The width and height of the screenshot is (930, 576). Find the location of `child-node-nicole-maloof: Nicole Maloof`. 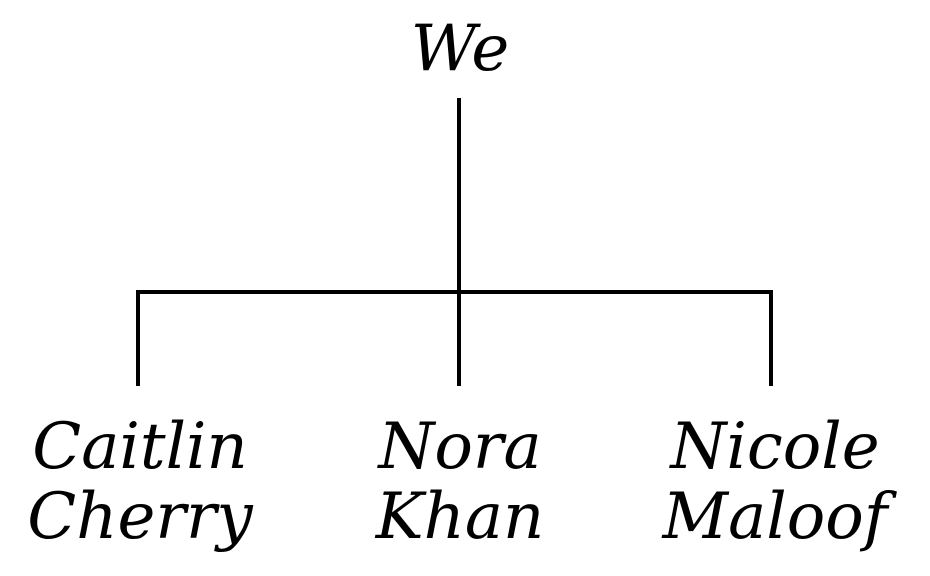

child-node-nicole-maloof: Nicole Maloof is located at coordinates (775, 482).